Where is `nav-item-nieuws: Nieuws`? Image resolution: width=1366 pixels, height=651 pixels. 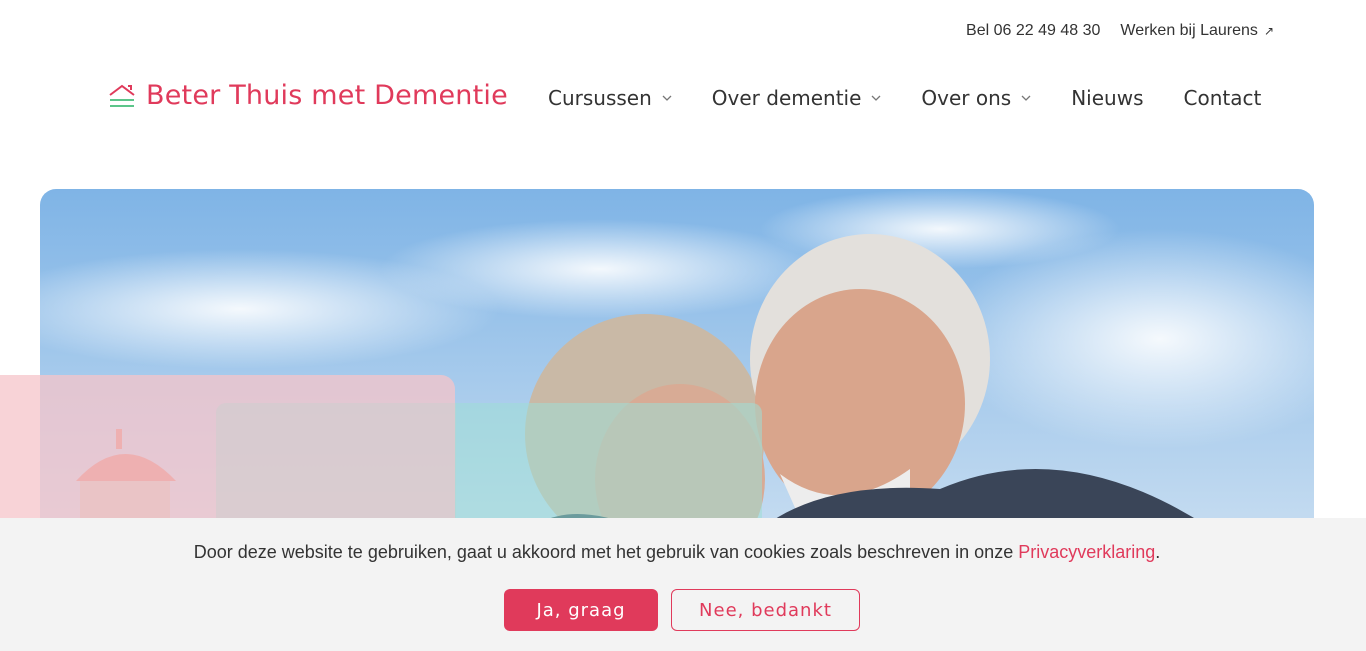
nav-item-nieuws: Nieuws is located at coordinates (1107, 98).